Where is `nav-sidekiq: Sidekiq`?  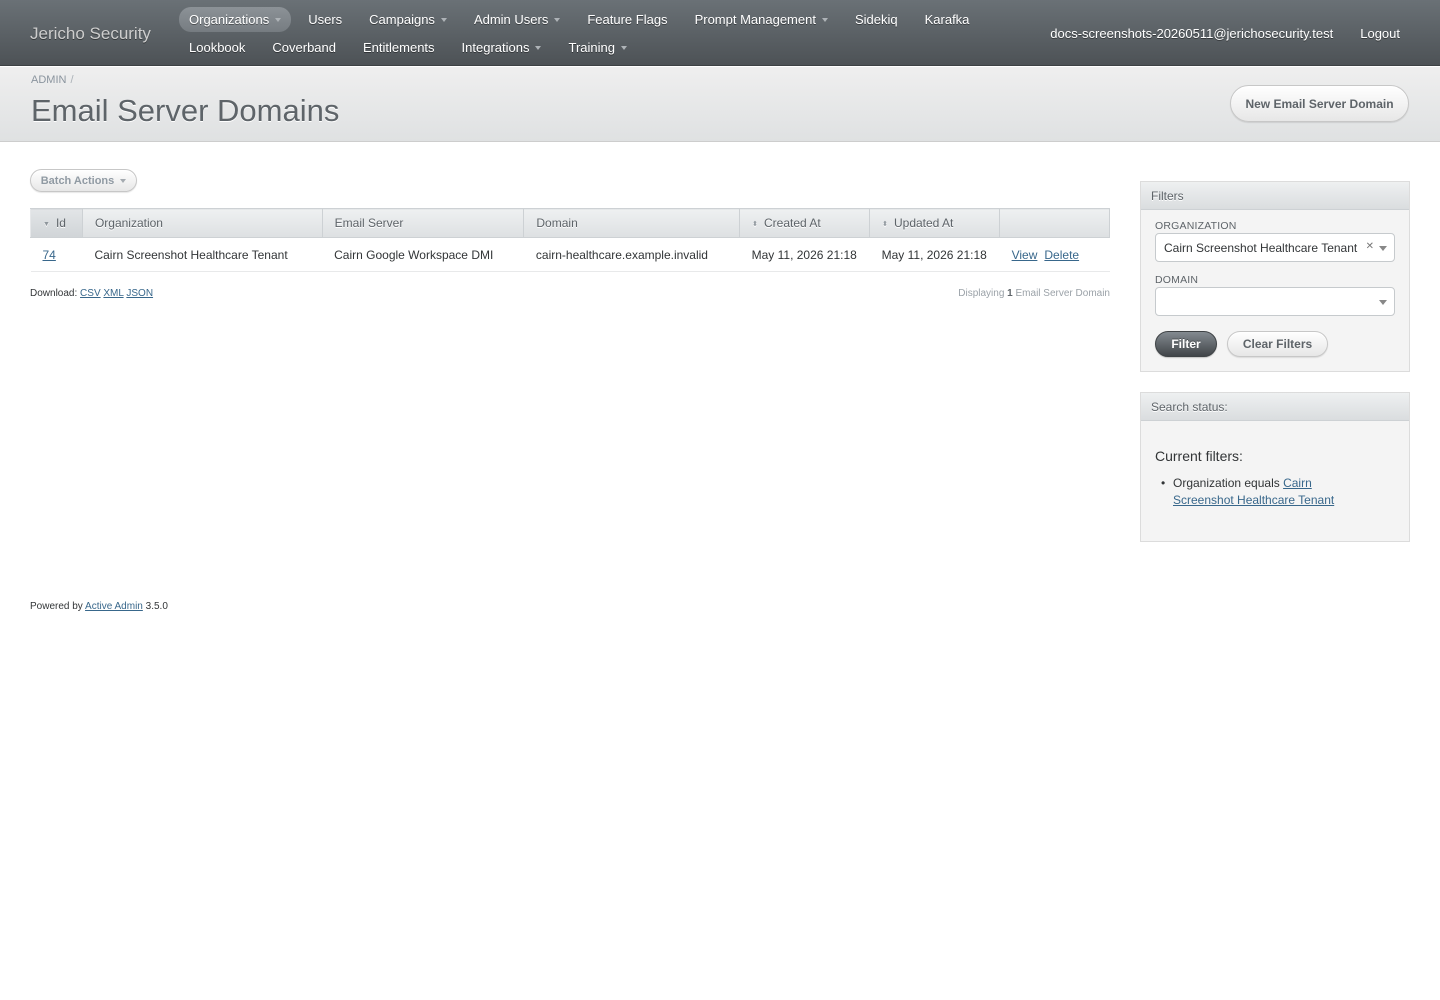
nav-sidekiq: Sidekiq is located at coordinates (876, 19).